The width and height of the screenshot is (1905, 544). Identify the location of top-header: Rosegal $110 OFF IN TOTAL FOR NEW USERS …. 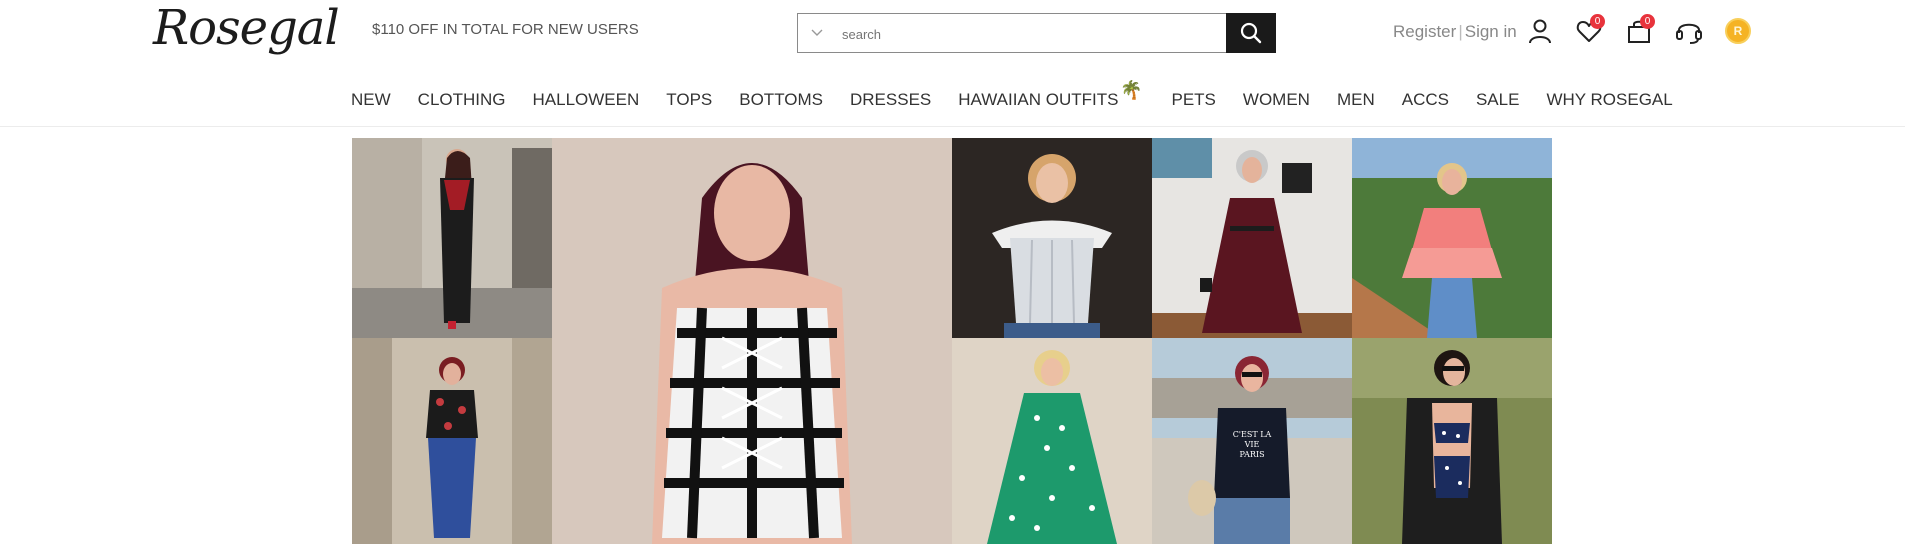
(952, 32).